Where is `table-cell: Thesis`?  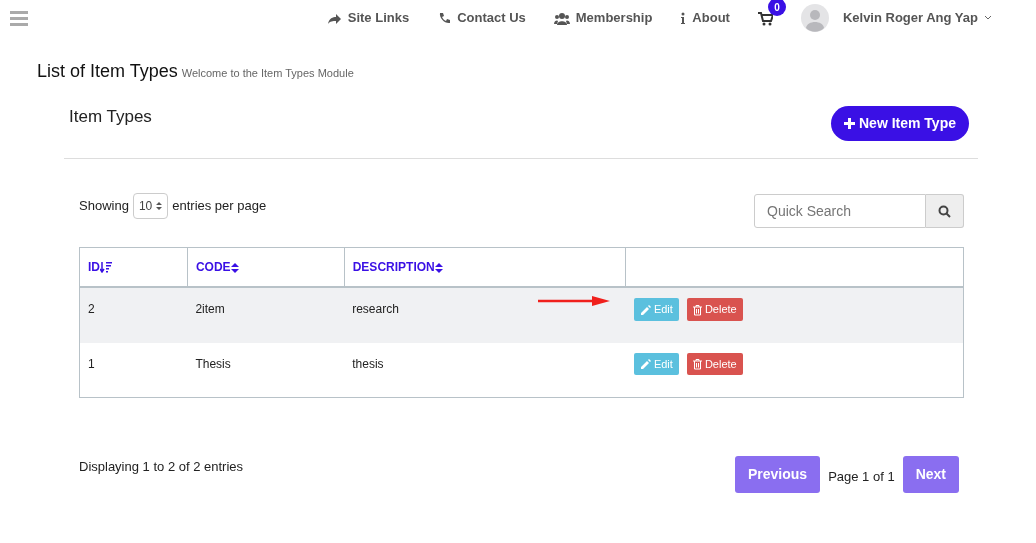
table-cell: Thesis is located at coordinates (213, 363).